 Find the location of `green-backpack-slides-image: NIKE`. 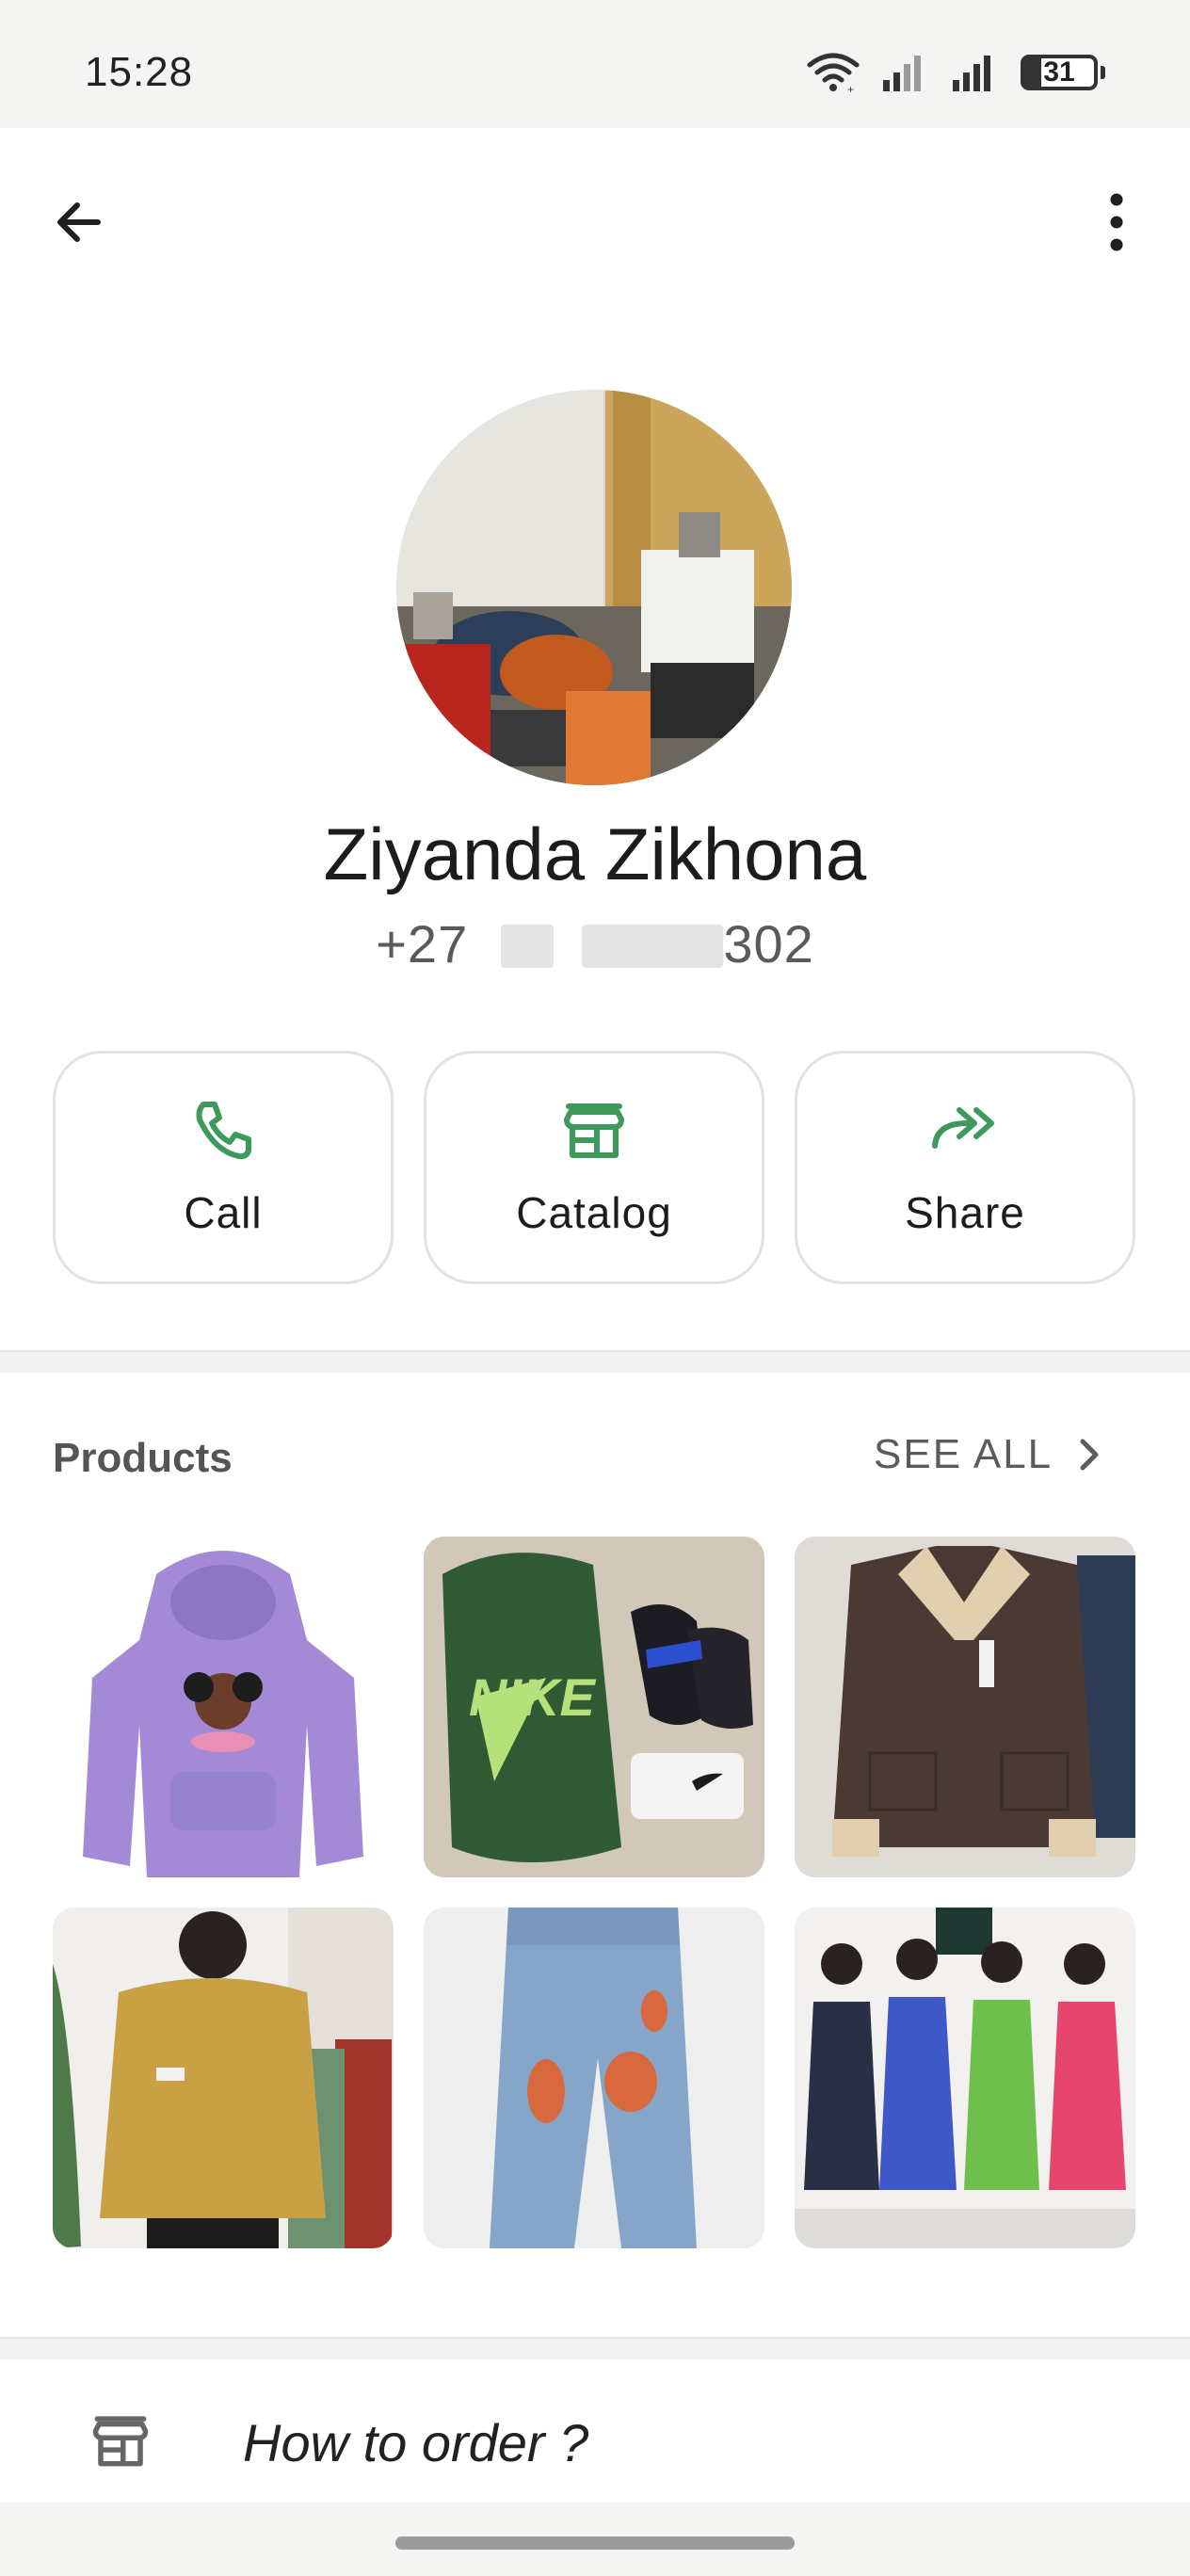

green-backpack-slides-image: NIKE is located at coordinates (594, 1707).